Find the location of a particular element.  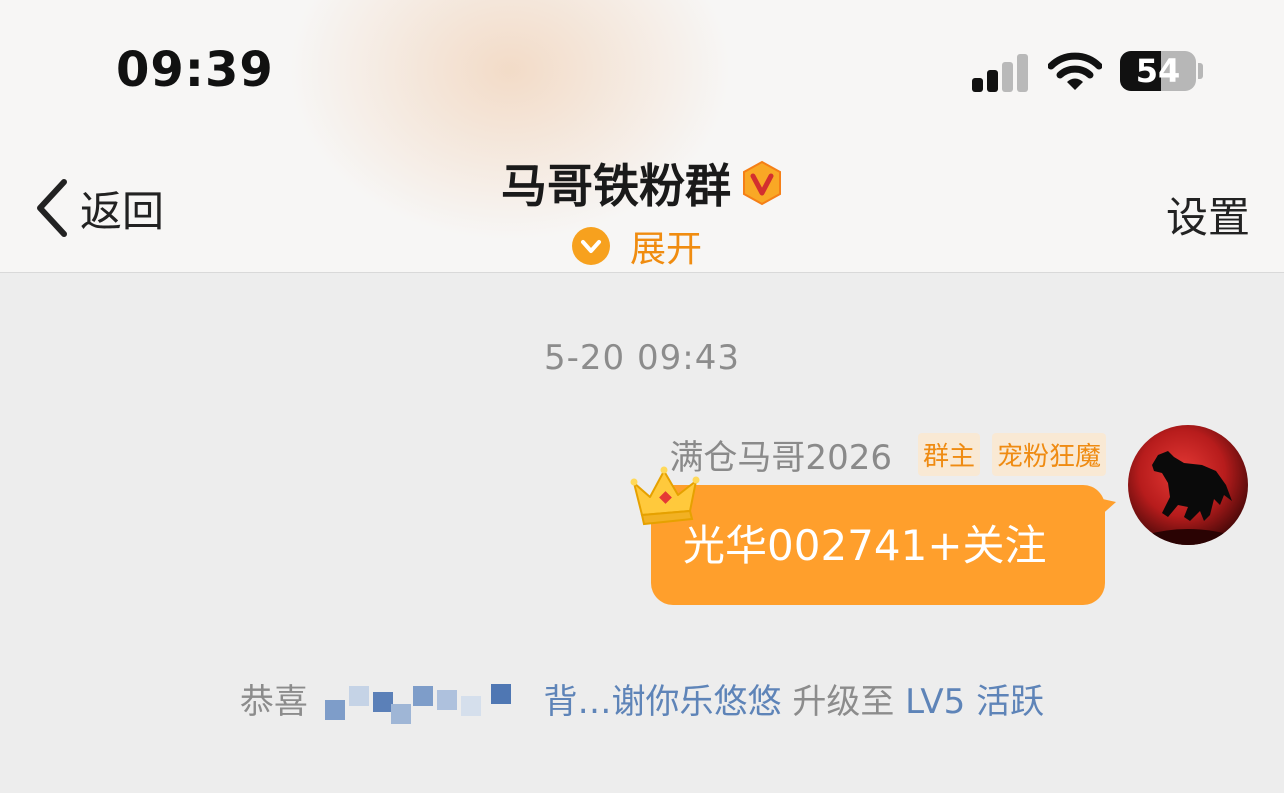

message-timestamp: 5-20 09:43 is located at coordinates (642, 358).